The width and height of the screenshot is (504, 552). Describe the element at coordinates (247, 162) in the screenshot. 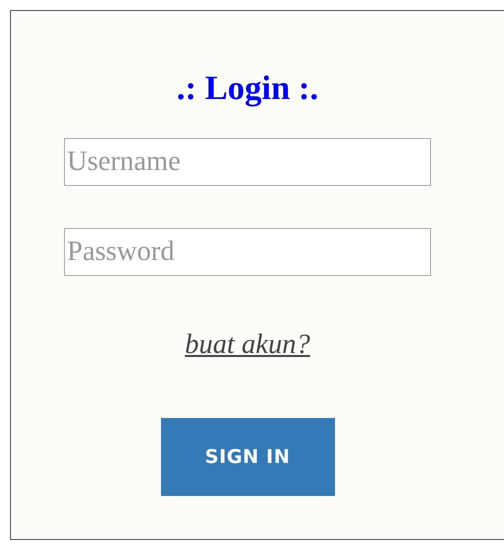

I see `text-field: Username` at that location.